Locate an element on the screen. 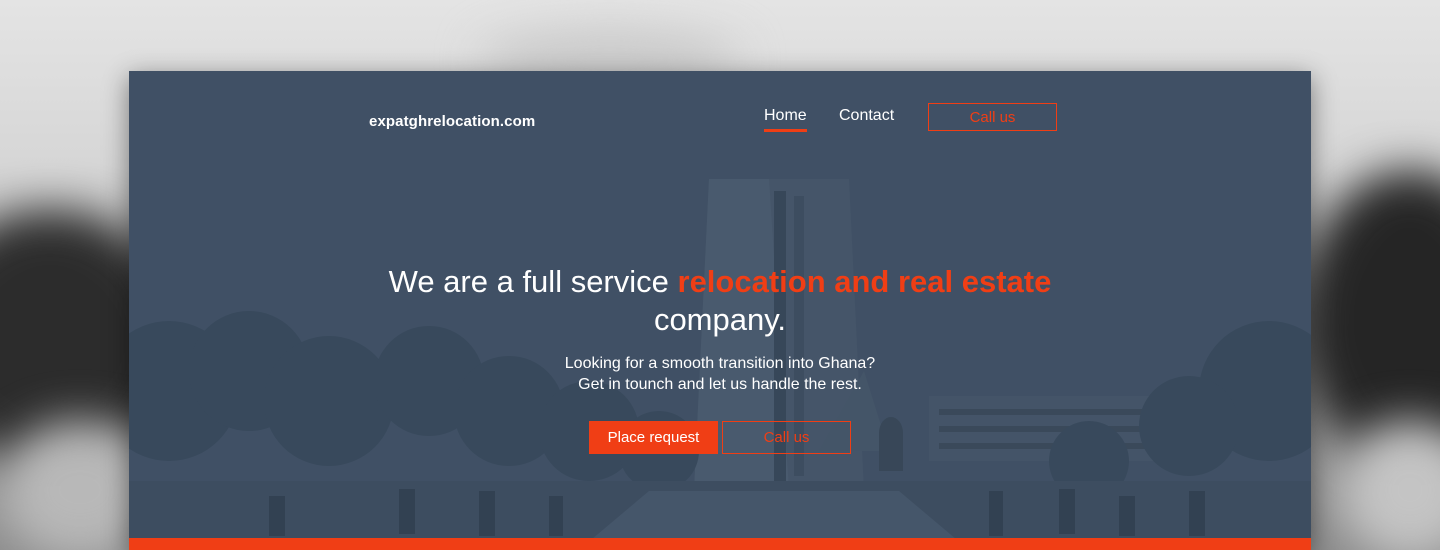  site-logo: expatghrelocation.com is located at coordinates (452, 121).